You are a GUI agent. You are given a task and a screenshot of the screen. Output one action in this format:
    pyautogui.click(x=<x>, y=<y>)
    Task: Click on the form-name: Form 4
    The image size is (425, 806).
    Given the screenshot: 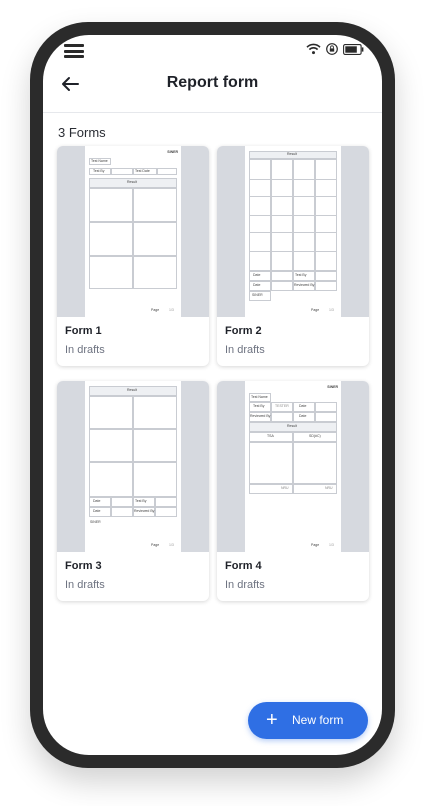 What is the action you would take?
    pyautogui.click(x=243, y=566)
    